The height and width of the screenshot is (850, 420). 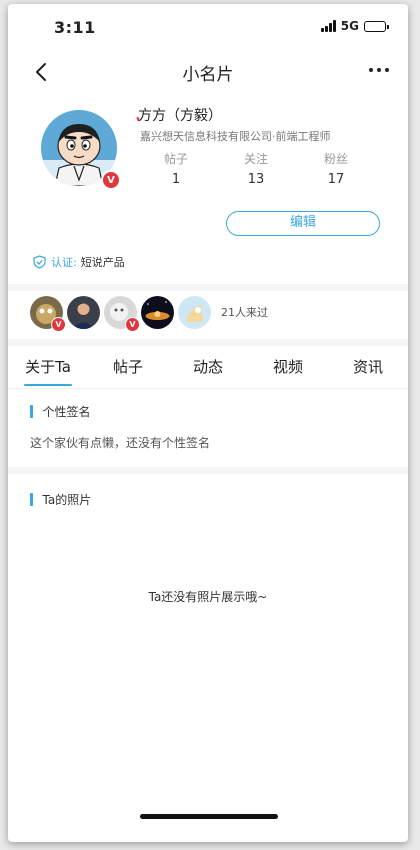 I want to click on signature-text: 这个家伙有点懒，还没有个性签名, so click(x=120, y=443).